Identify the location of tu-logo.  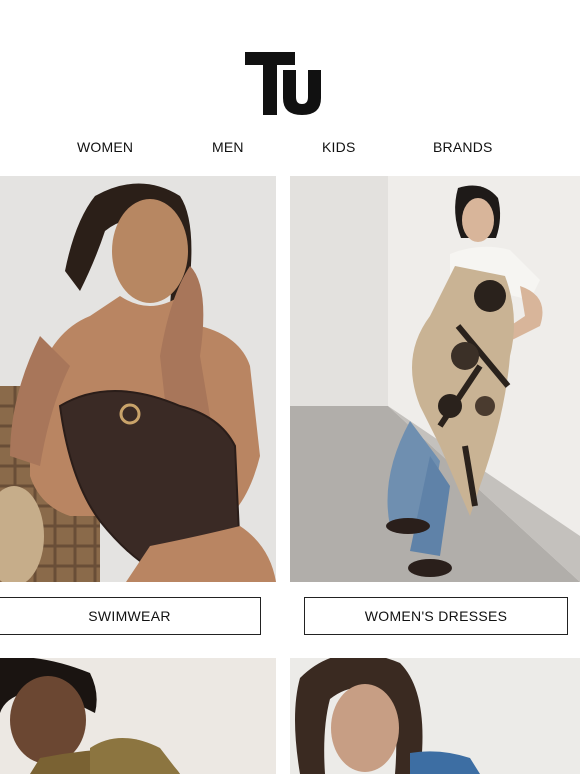
(284, 84).